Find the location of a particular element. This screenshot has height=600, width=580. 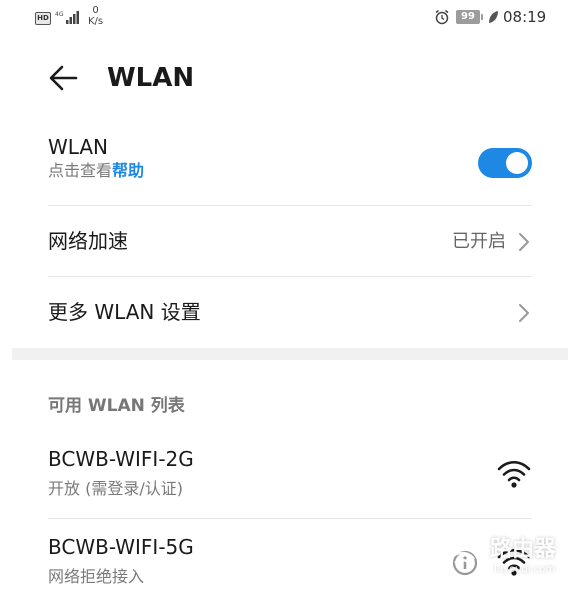

network-boost-row: 网络加速 已开启 is located at coordinates (290, 241).